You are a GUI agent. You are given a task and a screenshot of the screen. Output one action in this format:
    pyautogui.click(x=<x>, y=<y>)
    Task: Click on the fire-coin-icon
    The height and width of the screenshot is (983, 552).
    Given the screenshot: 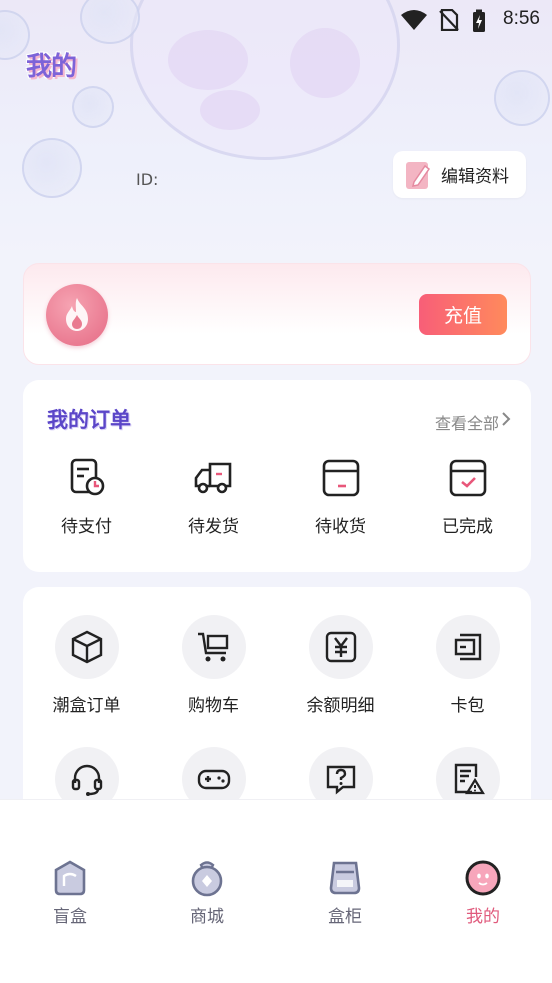 What is the action you would take?
    pyautogui.click(x=77, y=315)
    